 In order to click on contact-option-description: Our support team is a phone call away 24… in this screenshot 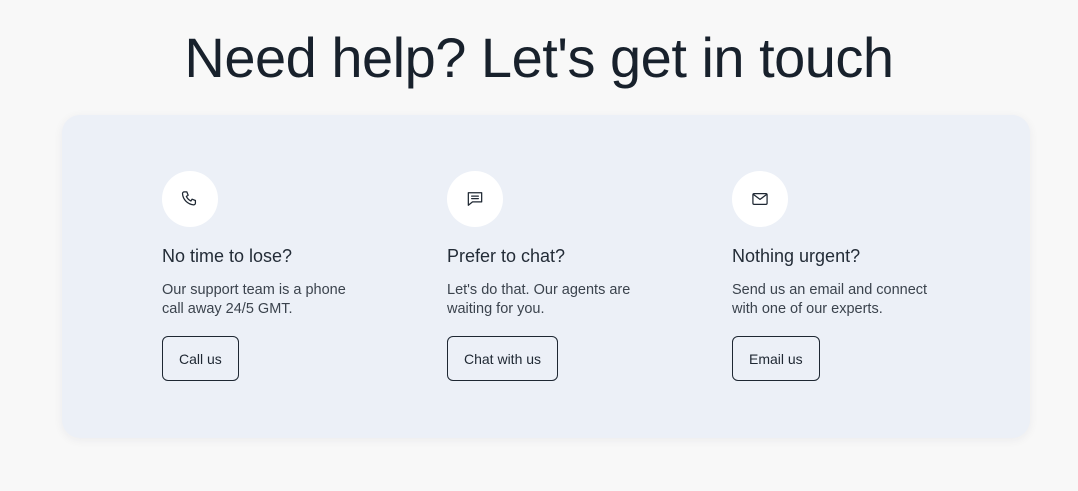, I will do `click(254, 299)`.